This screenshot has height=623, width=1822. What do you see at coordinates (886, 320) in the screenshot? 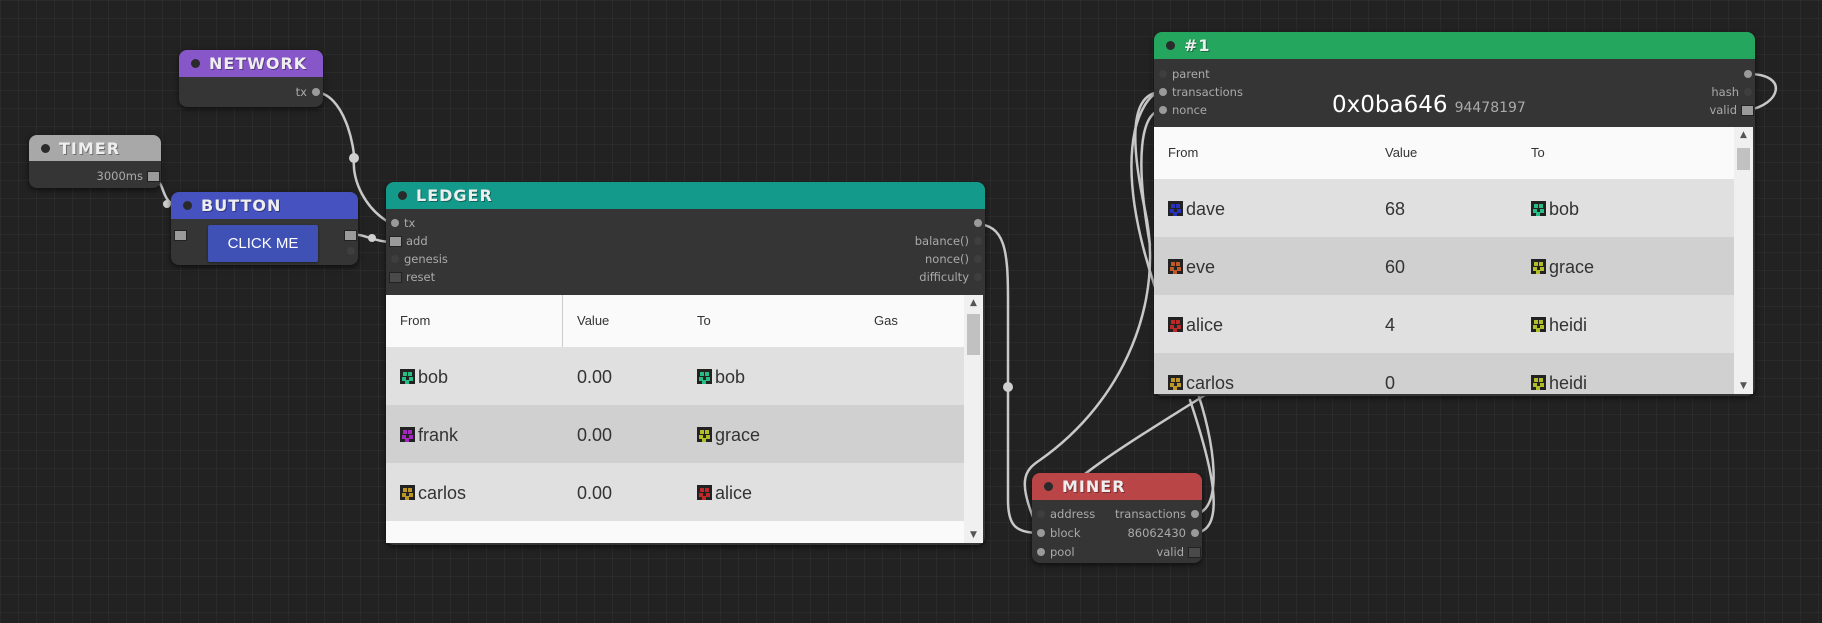
I see `column-header-gas: Gas` at bounding box center [886, 320].